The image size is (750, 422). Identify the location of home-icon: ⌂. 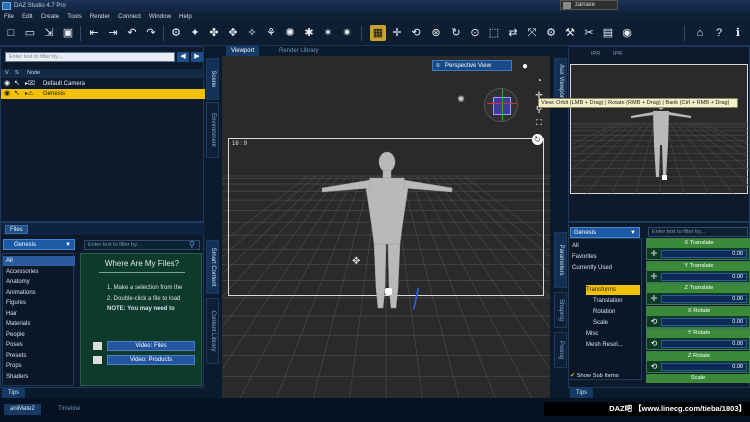
(700, 33).